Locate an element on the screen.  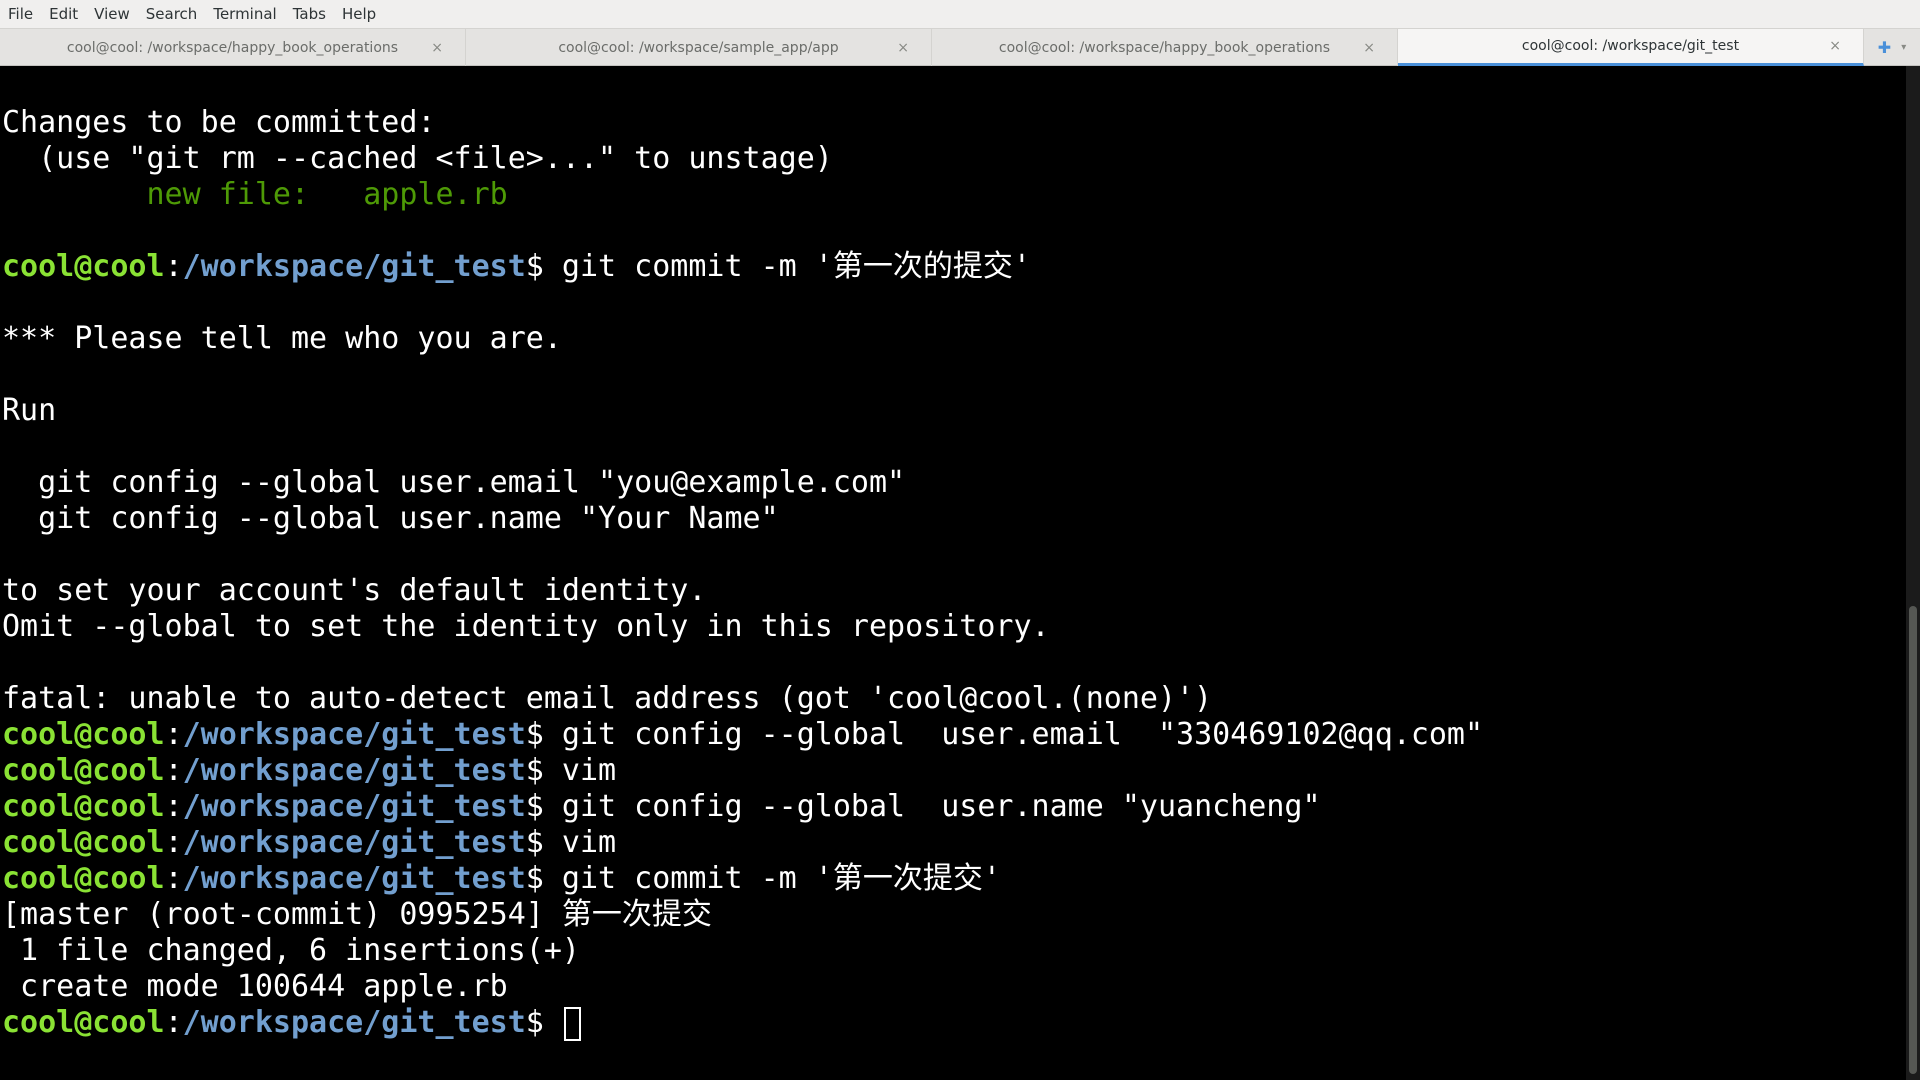
output-line: 1 file changed, 6 insertions(+) is located at coordinates (291, 950).